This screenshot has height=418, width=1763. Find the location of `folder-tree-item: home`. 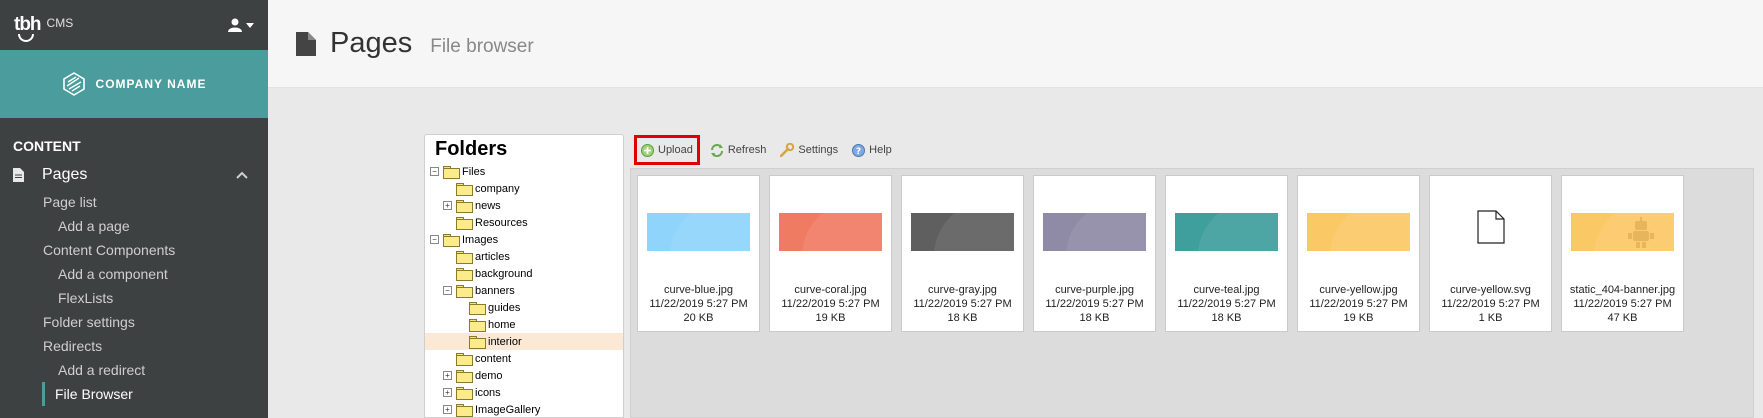

folder-tree-item: home is located at coordinates (524, 324).